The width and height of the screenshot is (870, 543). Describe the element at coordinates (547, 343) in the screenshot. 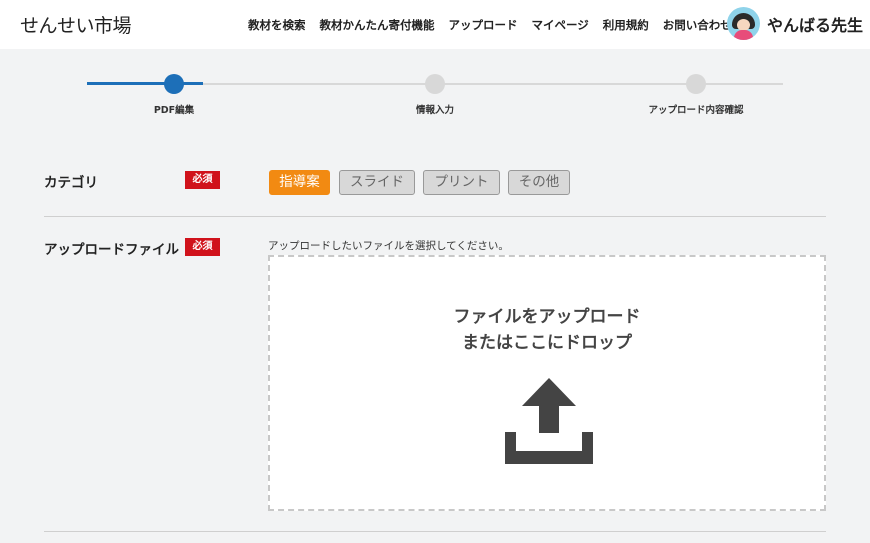

I see `dropzone-title-line2: またはここにドロップ` at that location.